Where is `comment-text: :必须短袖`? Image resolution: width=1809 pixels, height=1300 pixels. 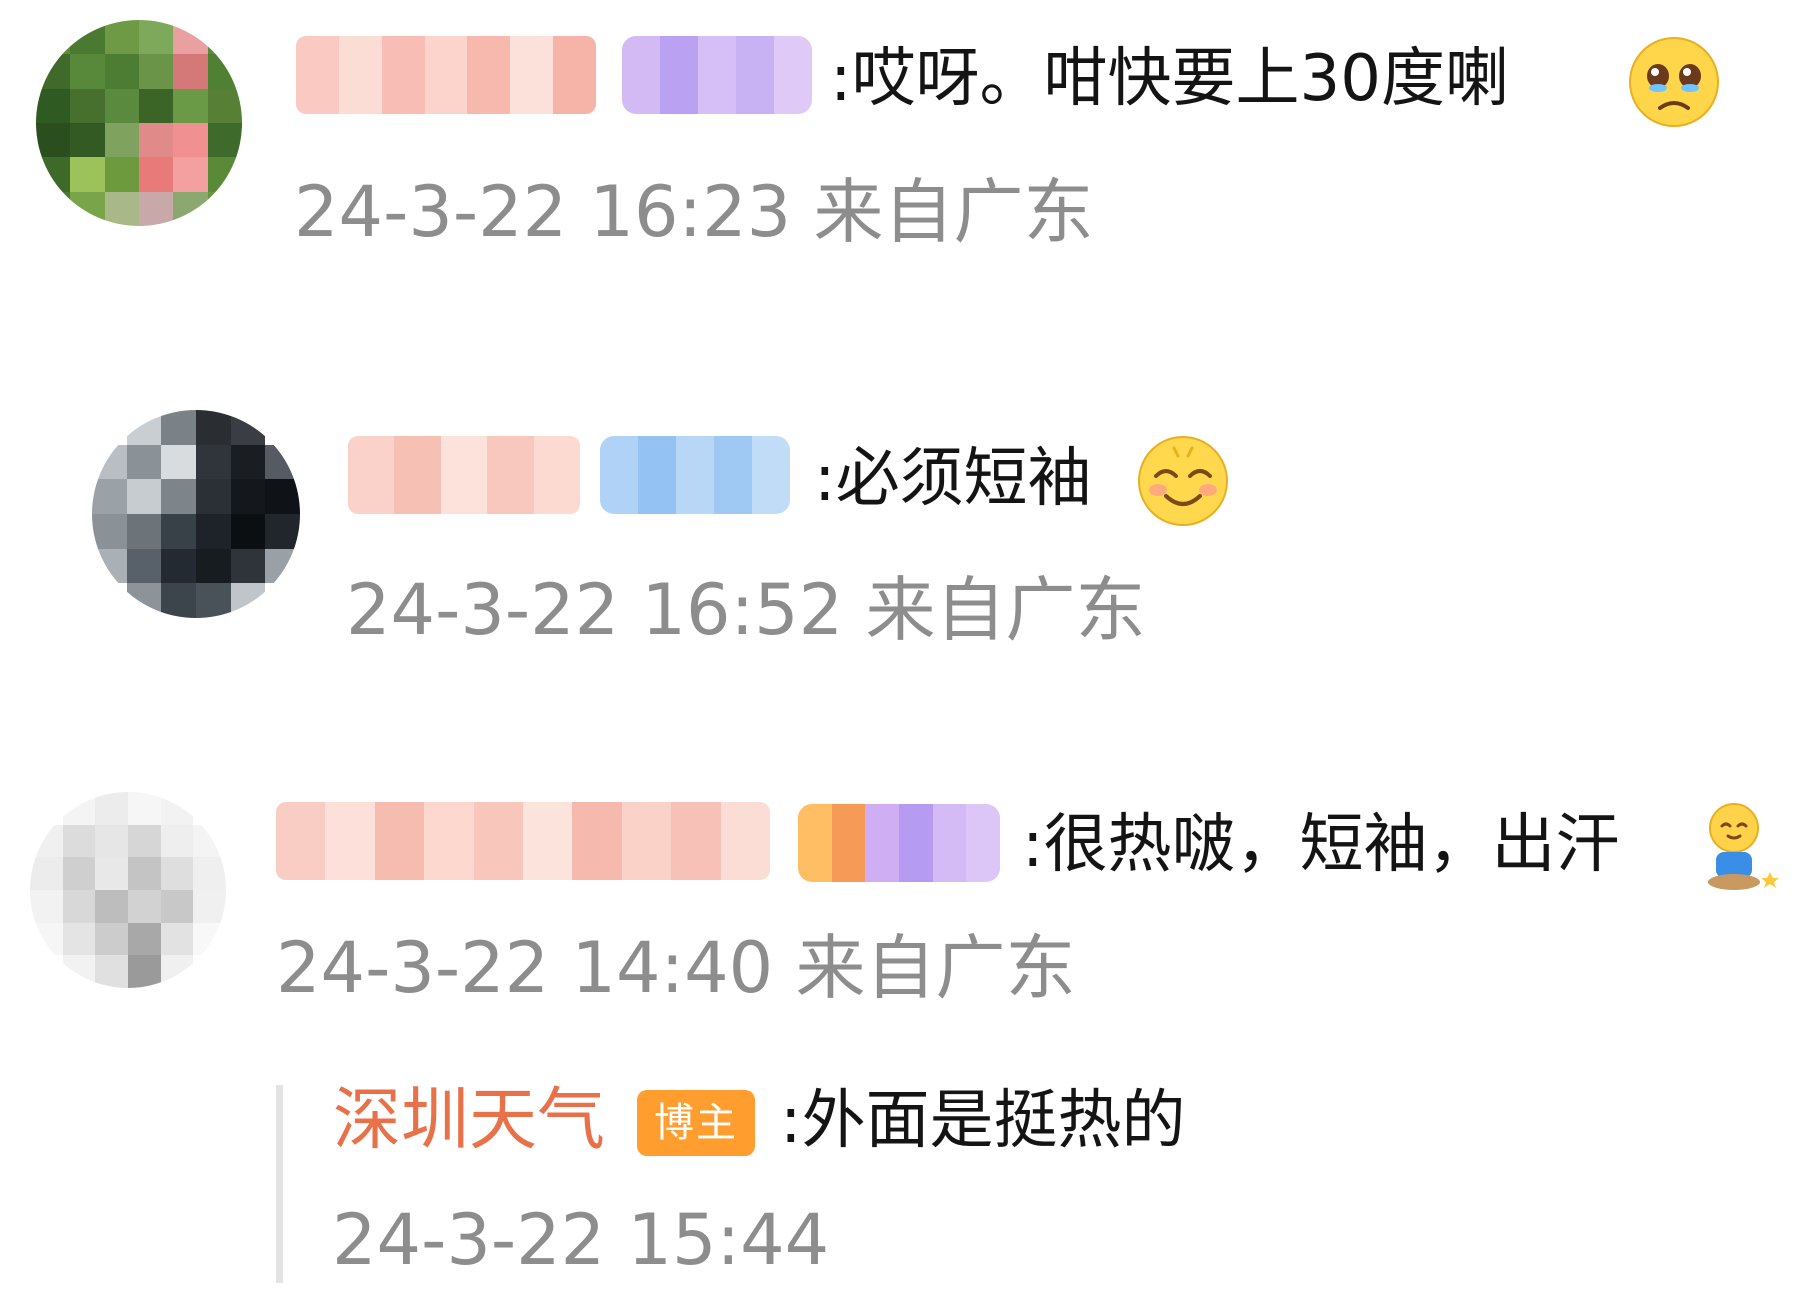
comment-text: :必须短袖 is located at coordinates (953, 479).